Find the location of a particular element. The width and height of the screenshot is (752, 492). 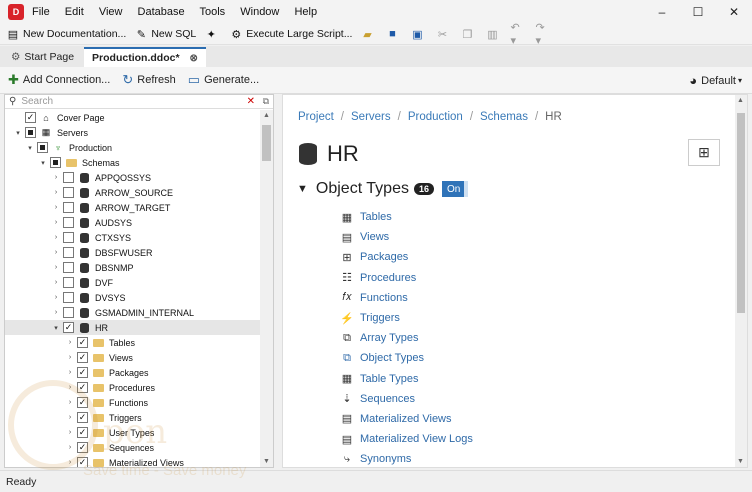

tree-item: ▾ ✓ HR is located at coordinates (133, 327).